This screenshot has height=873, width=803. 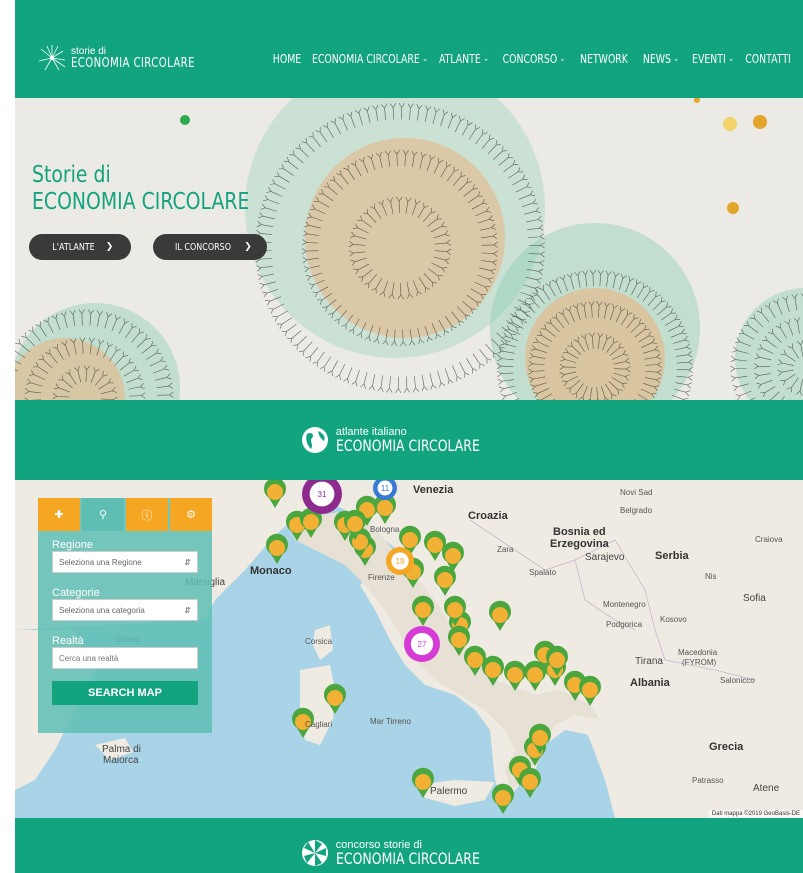 I want to click on nav-item-news: NEWS ⌄, so click(x=661, y=59).